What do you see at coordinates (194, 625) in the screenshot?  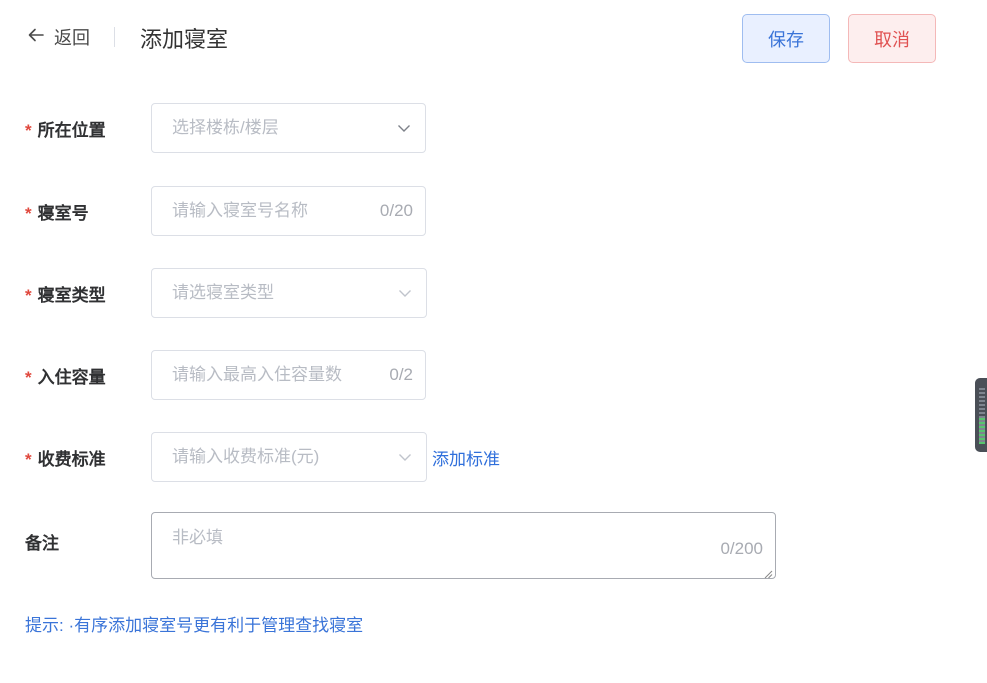 I see `tip-text: 提示: ·有序添加寝室号更有利于管理查找寝室` at bounding box center [194, 625].